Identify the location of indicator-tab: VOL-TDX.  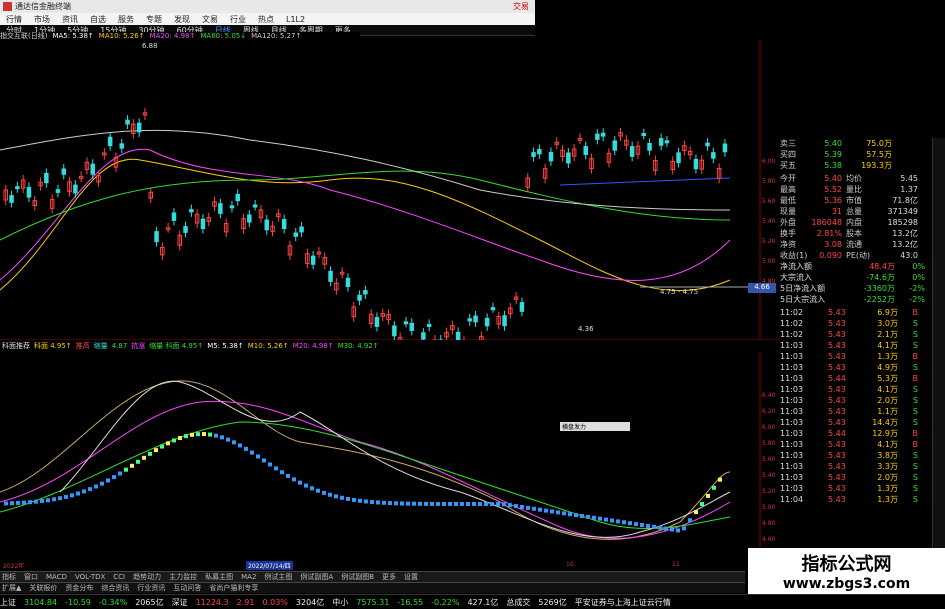
(90, 577).